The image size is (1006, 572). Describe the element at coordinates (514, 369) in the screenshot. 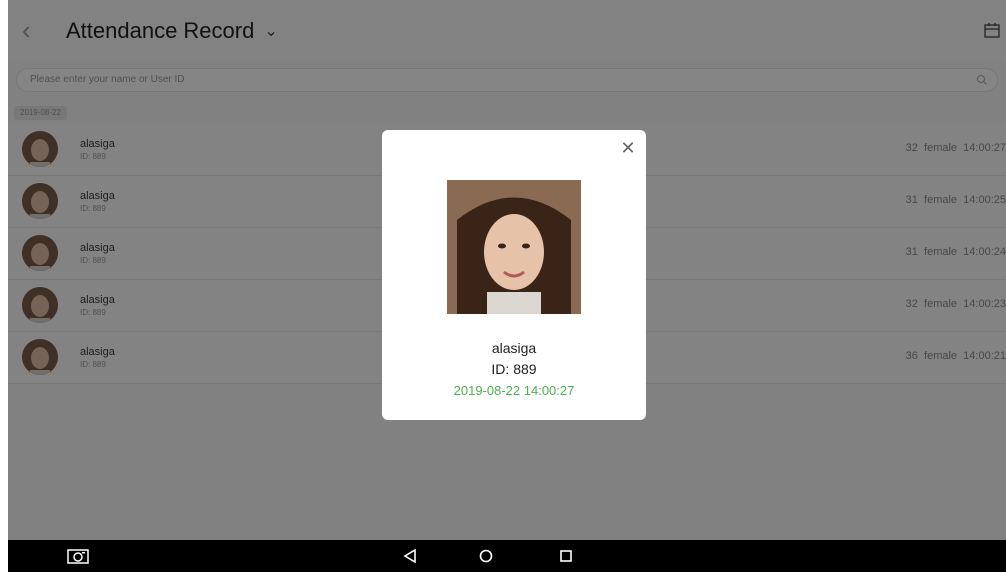

I see `dialog-id: ID: 889` at that location.